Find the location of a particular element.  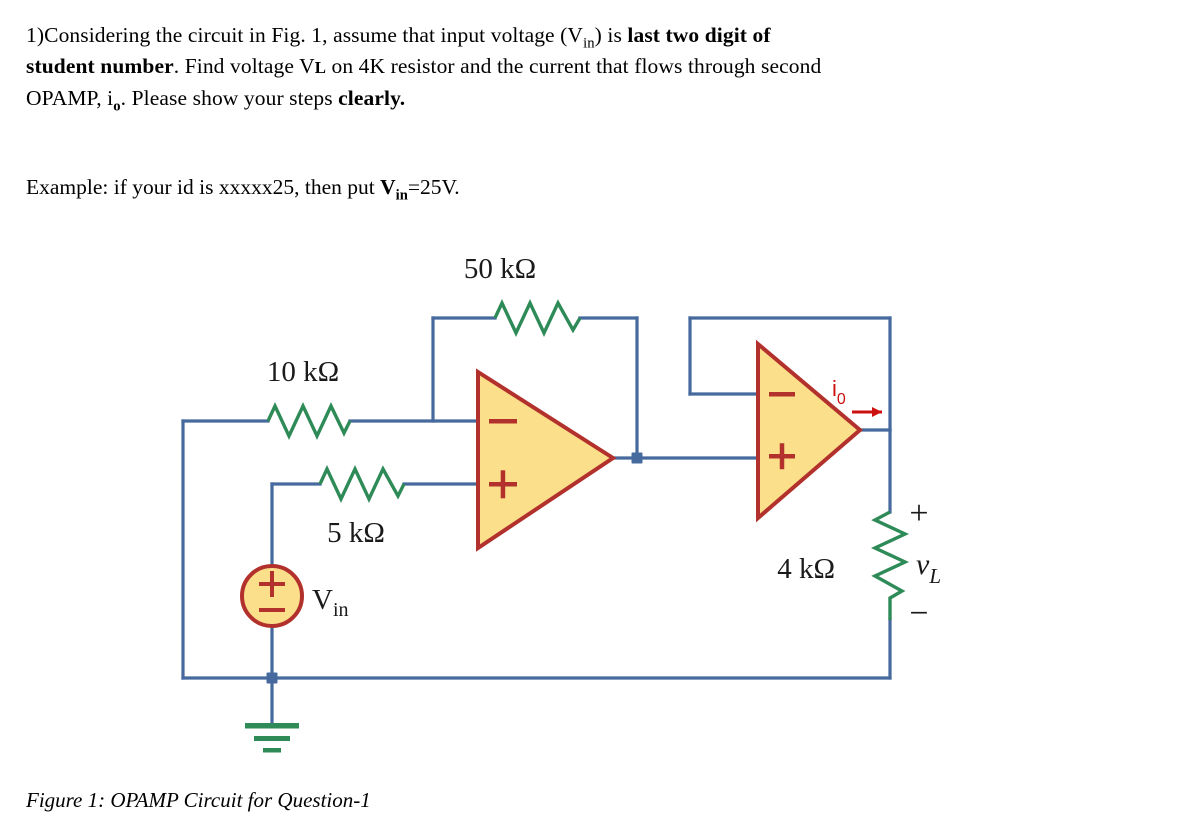

label-vl: vL is located at coordinates (928, 568).